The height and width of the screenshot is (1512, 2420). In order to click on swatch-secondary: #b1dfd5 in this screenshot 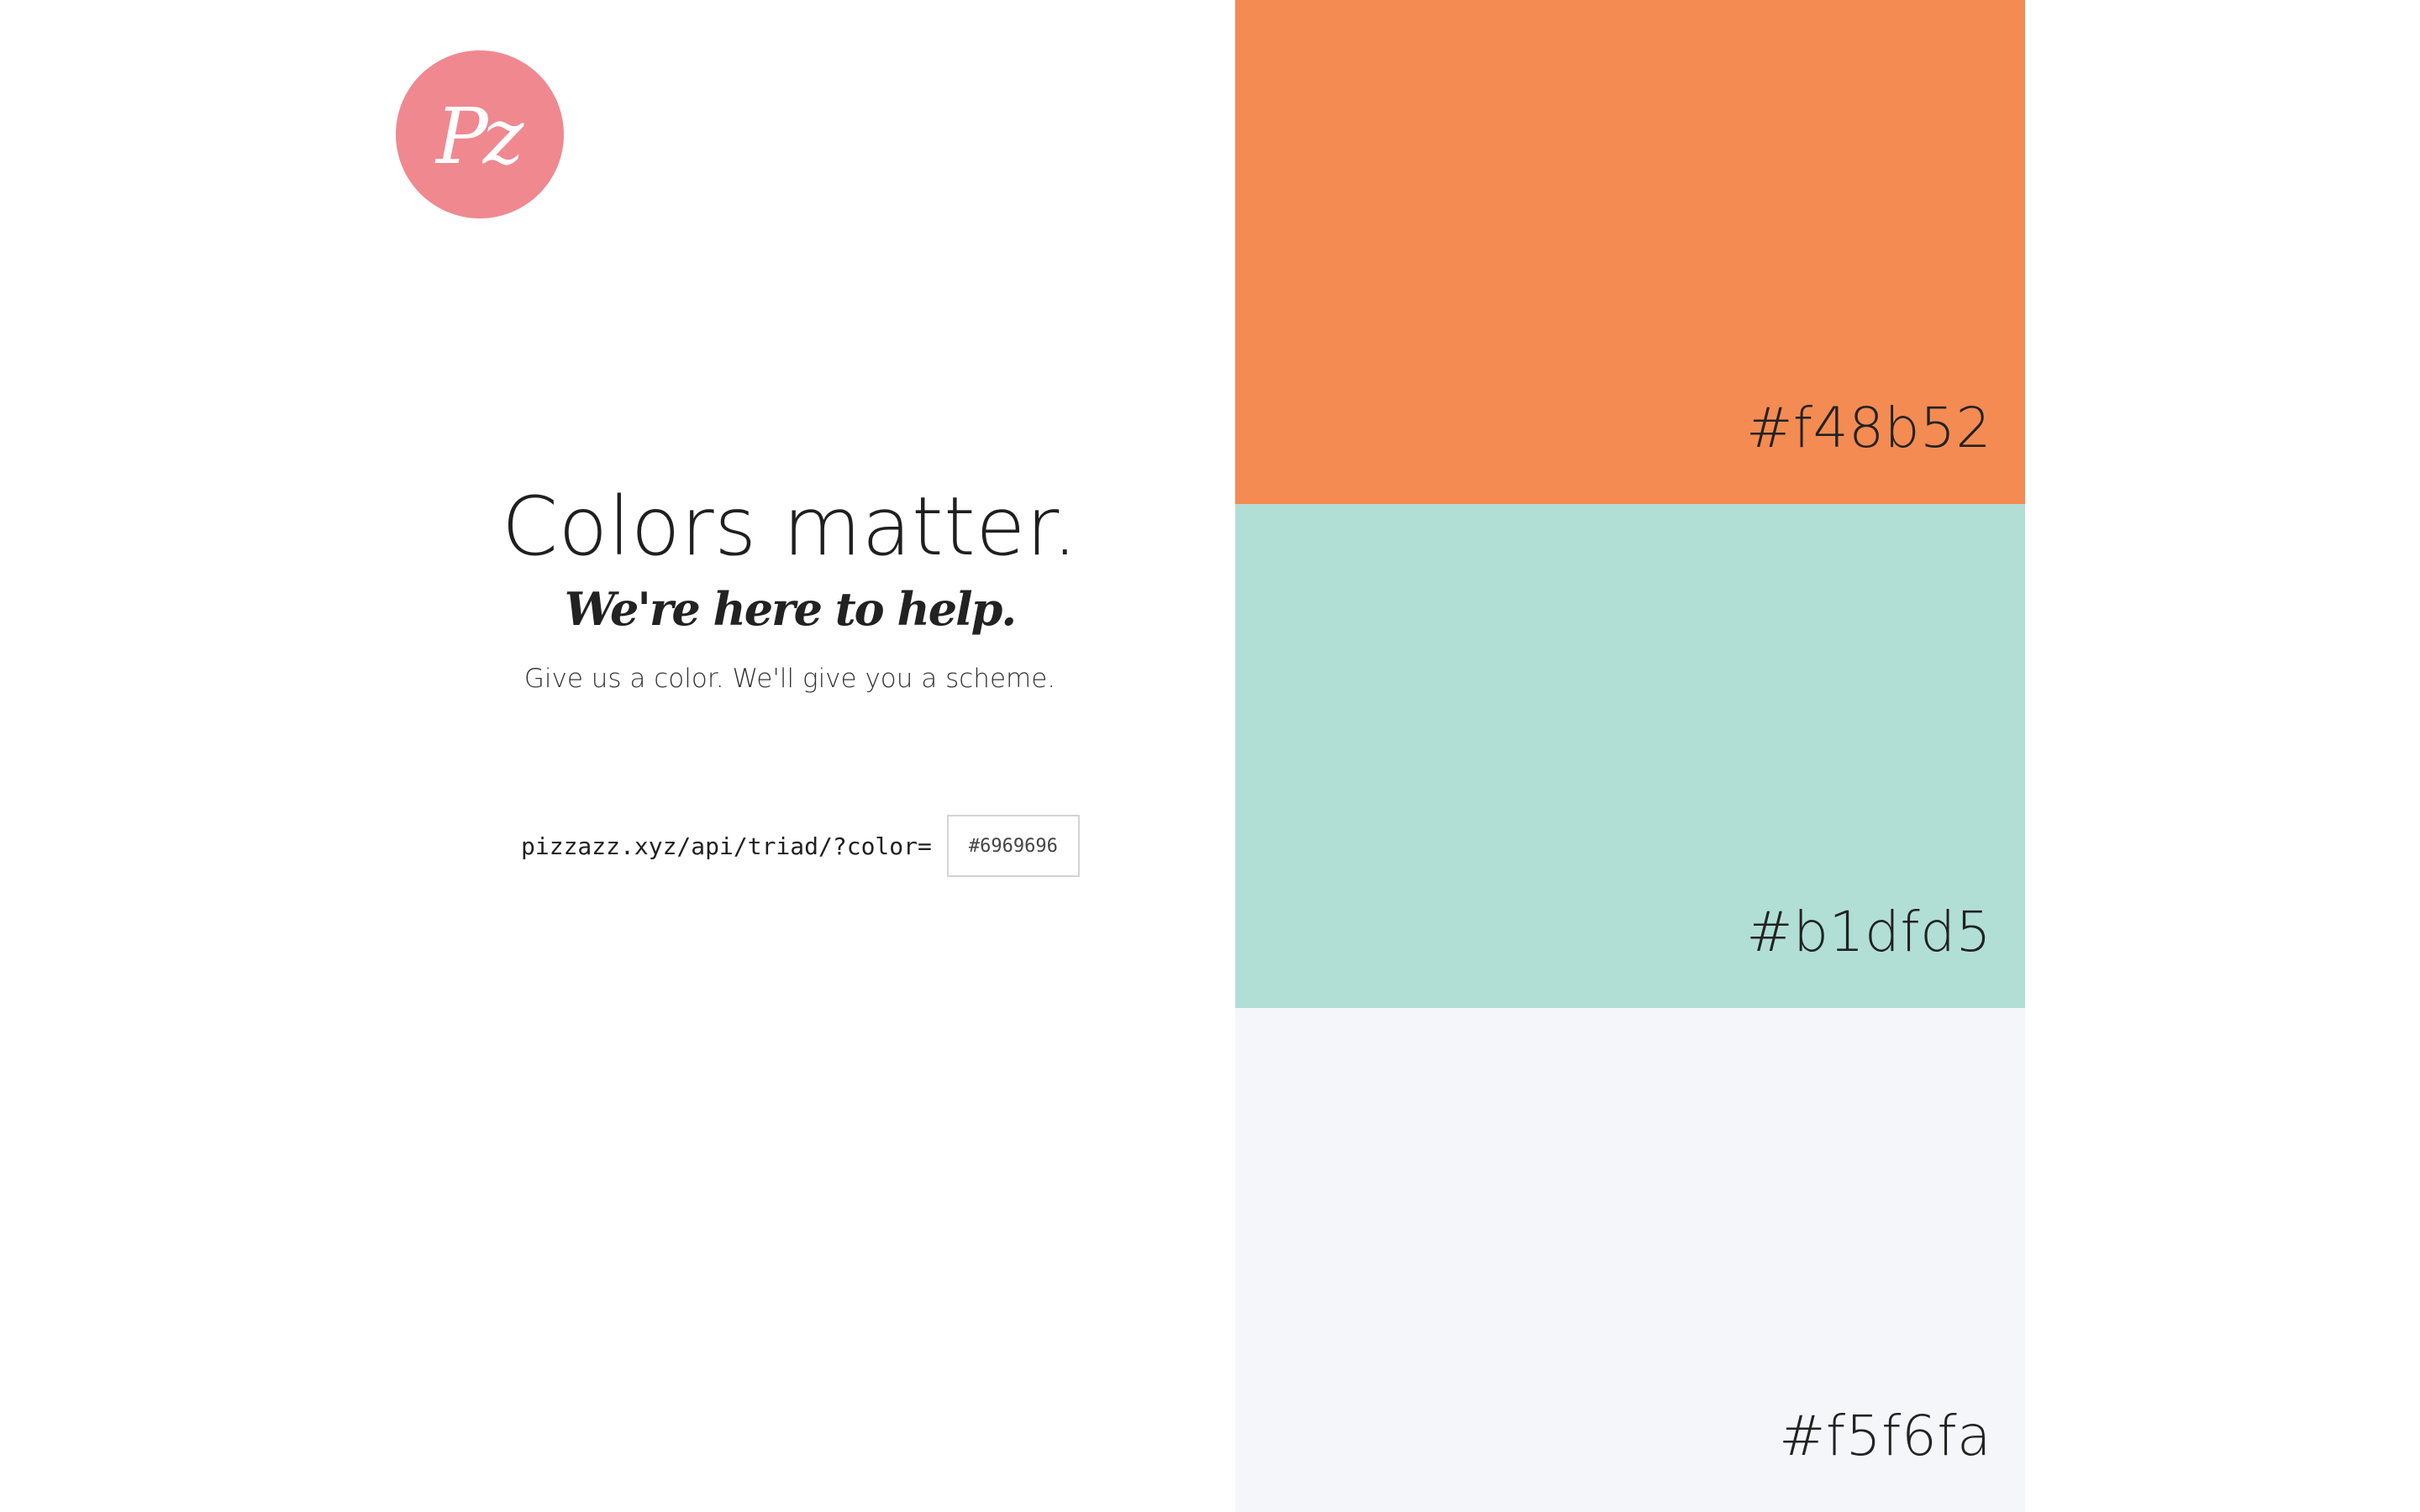, I will do `click(1630, 756)`.